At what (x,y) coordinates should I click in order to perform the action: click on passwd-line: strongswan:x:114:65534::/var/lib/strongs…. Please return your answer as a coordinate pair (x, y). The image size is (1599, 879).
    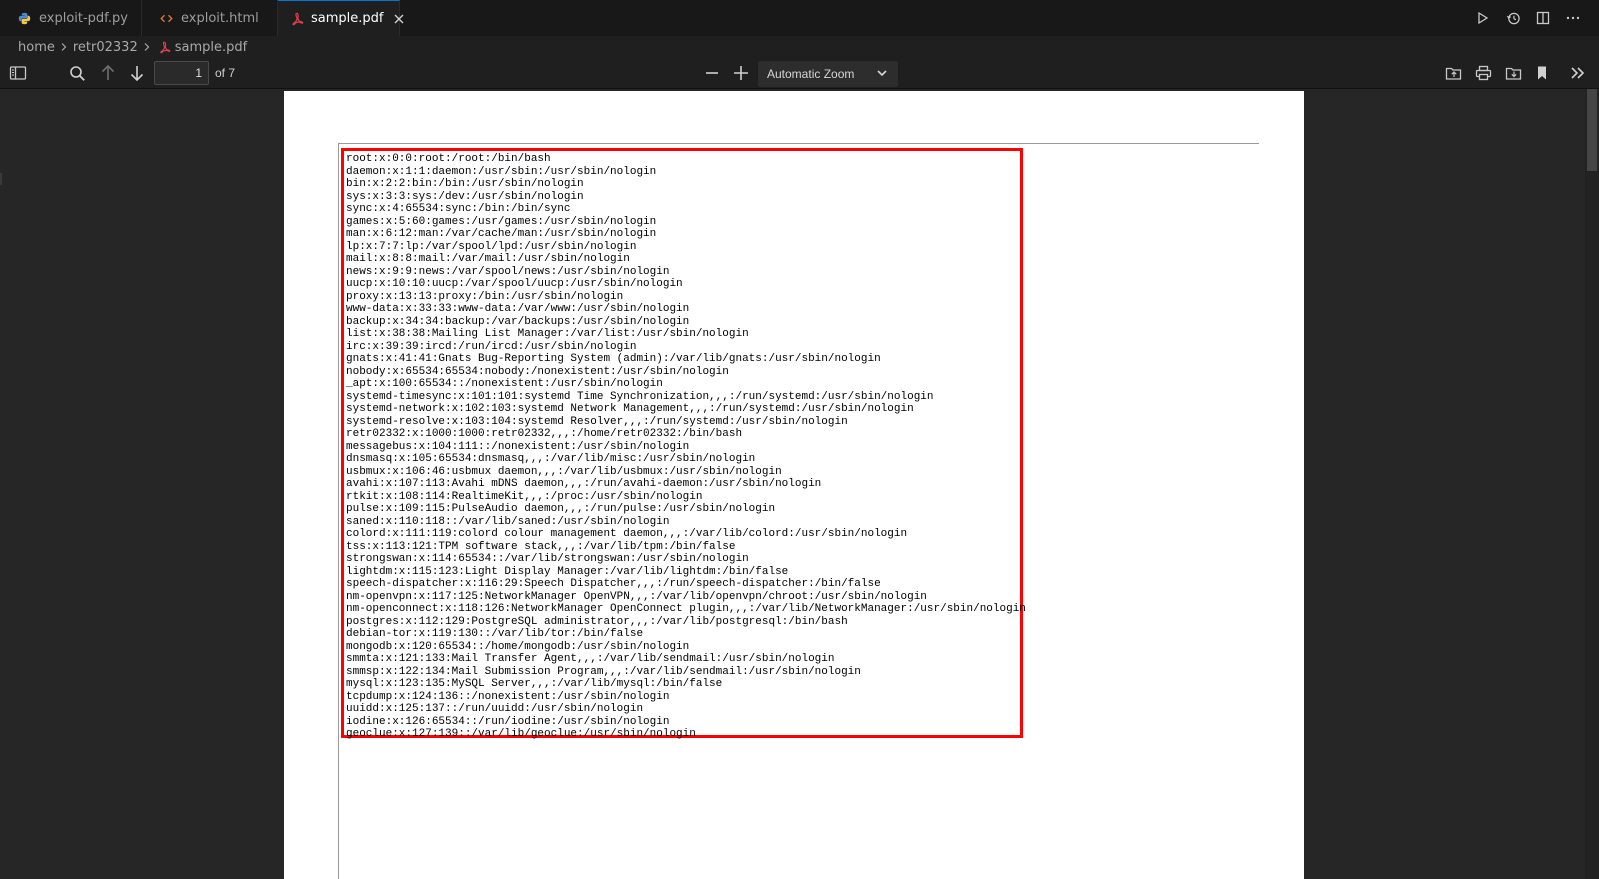
    Looking at the image, I should click on (547, 559).